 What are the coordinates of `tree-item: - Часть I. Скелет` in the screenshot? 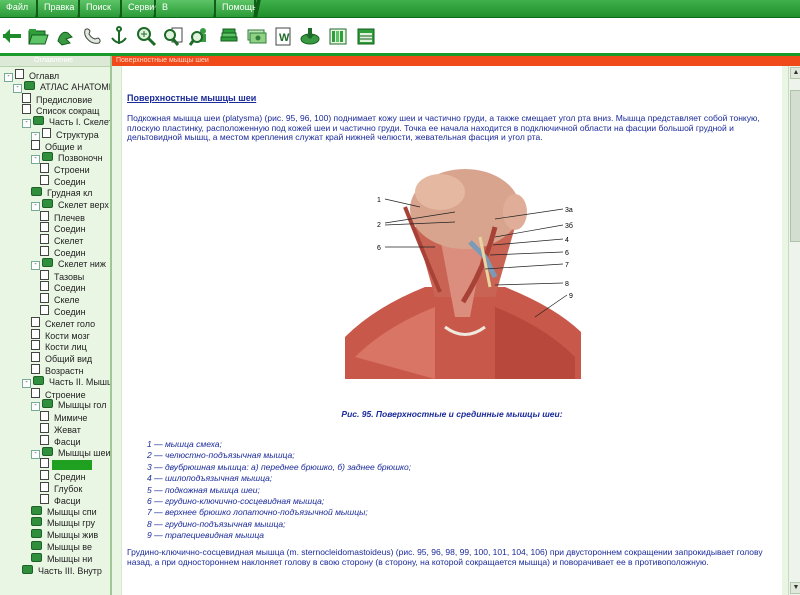 It's located at (67, 122).